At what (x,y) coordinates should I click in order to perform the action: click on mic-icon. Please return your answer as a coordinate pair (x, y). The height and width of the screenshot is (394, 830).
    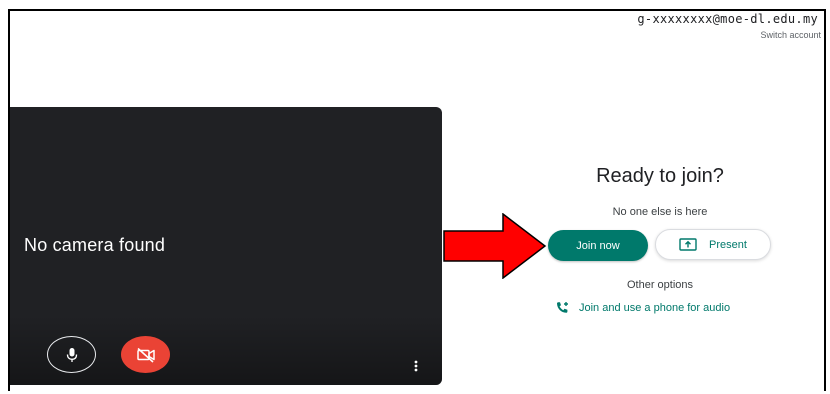
    Looking at the image, I should click on (71, 354).